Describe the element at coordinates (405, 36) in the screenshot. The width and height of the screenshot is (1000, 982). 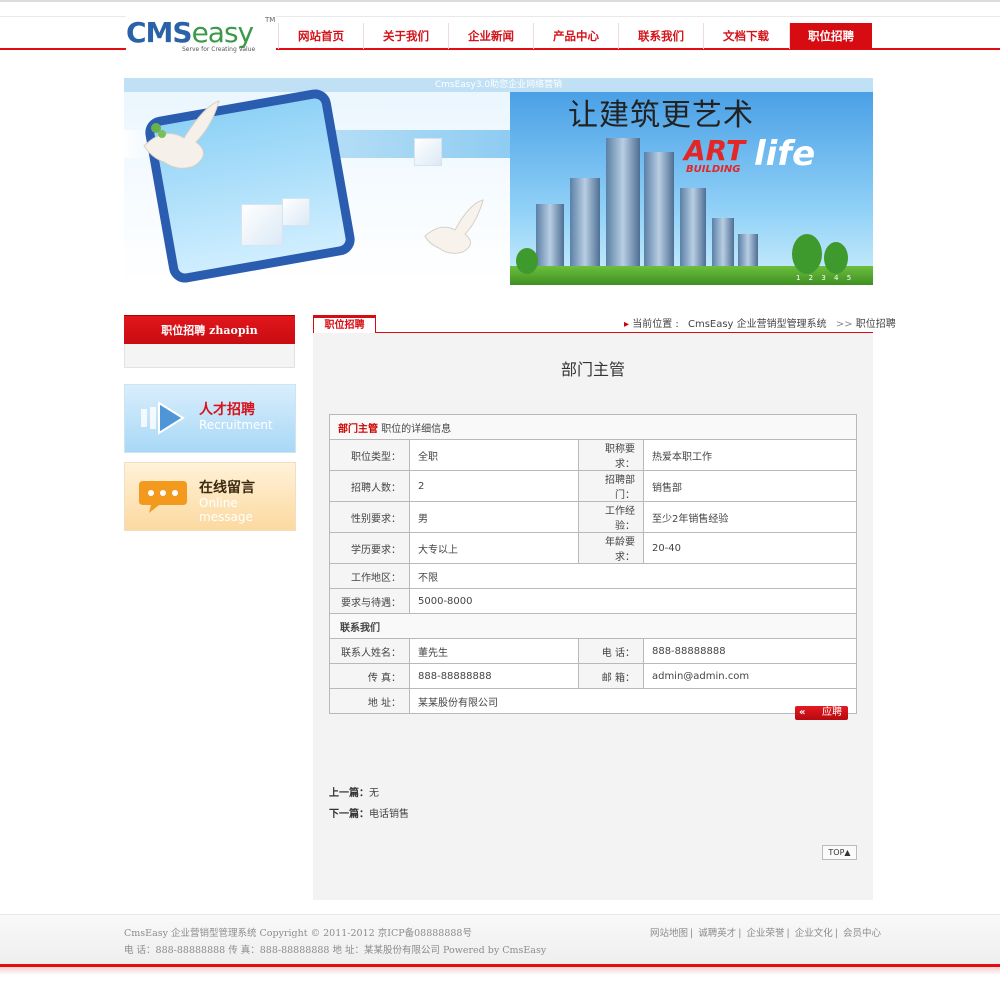
I see `nav-about: 关于我们` at that location.